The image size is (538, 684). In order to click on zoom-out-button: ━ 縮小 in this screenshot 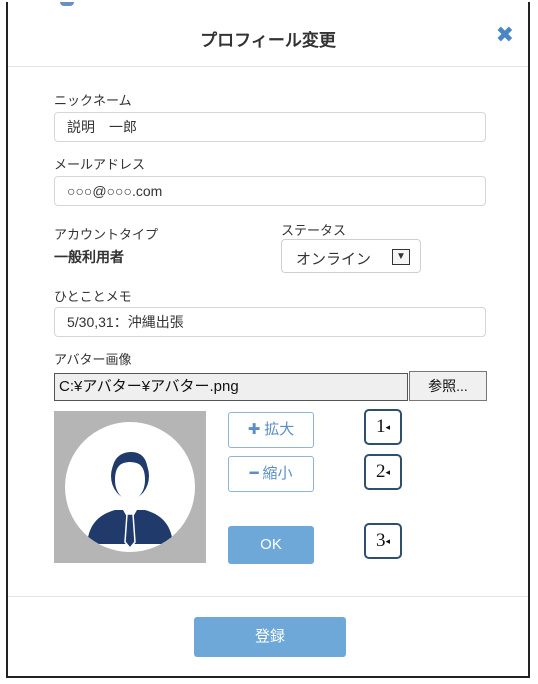, I will do `click(271, 474)`.